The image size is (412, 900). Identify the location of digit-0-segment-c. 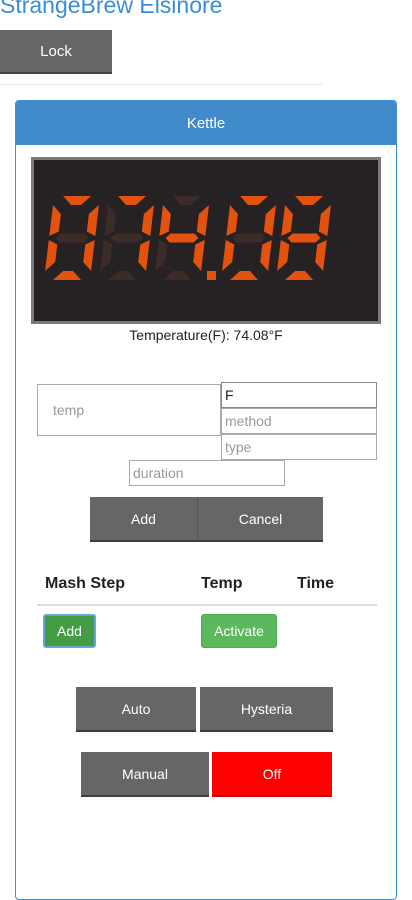
(89, 255).